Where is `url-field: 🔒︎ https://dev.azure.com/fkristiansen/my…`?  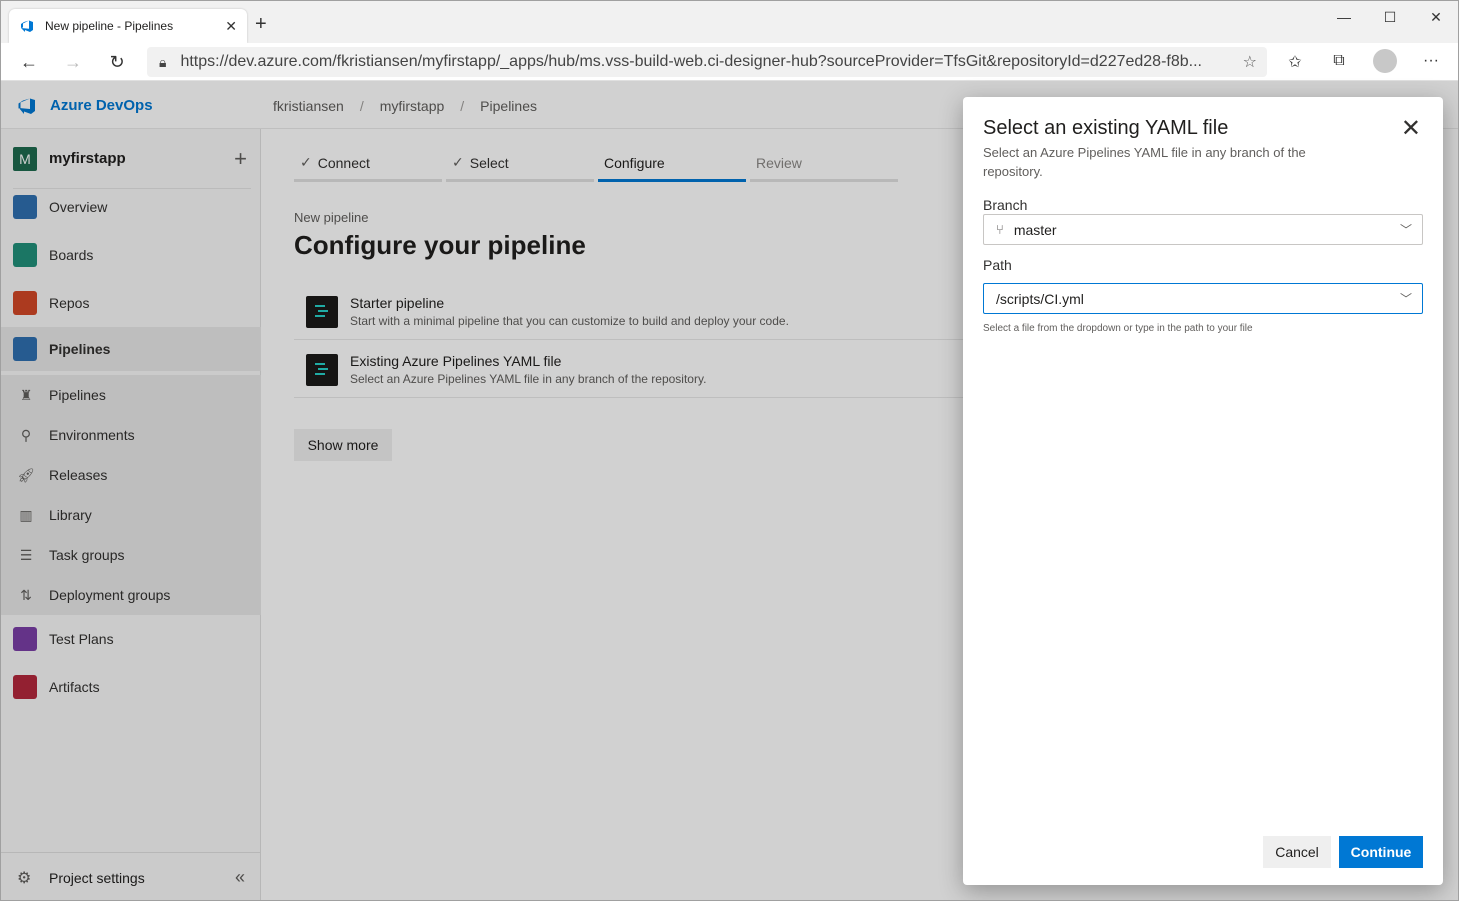 url-field: 🔒︎ https://dev.azure.com/fkristiansen/my… is located at coordinates (707, 62).